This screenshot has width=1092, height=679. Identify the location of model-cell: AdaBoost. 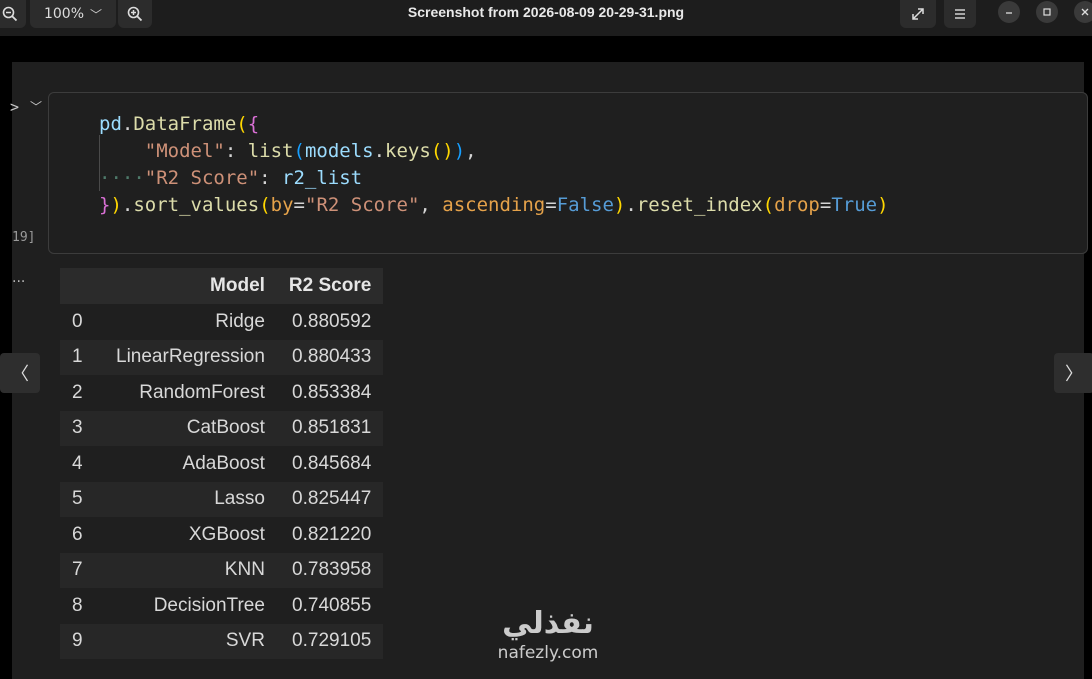
(190, 464).